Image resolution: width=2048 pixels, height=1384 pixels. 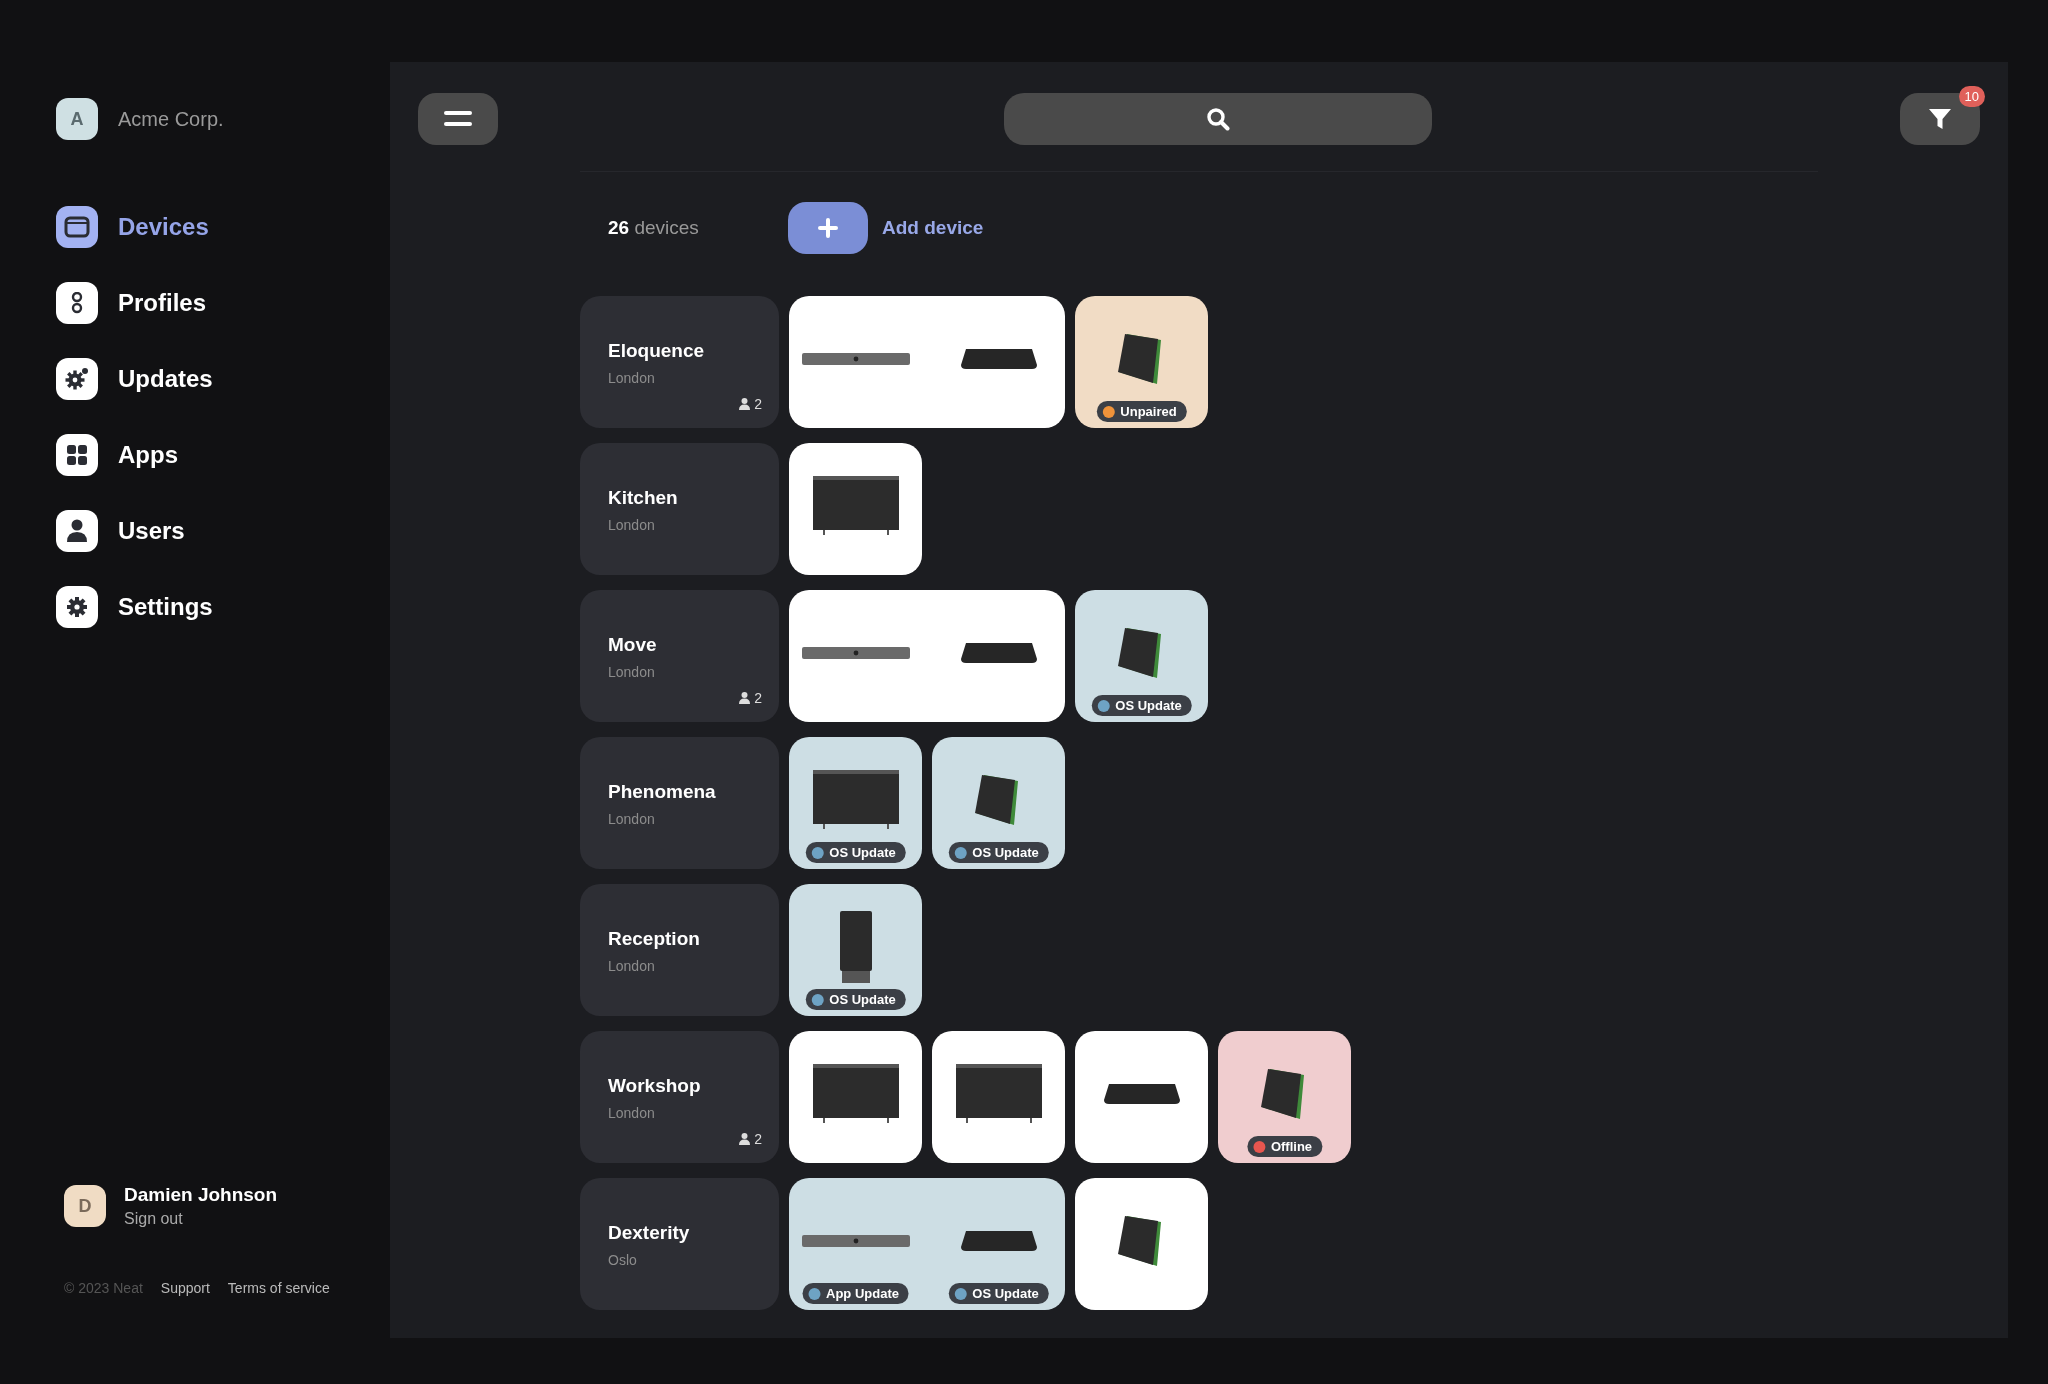 What do you see at coordinates (679, 509) in the screenshot?
I see `room-card: Kitchen London` at bounding box center [679, 509].